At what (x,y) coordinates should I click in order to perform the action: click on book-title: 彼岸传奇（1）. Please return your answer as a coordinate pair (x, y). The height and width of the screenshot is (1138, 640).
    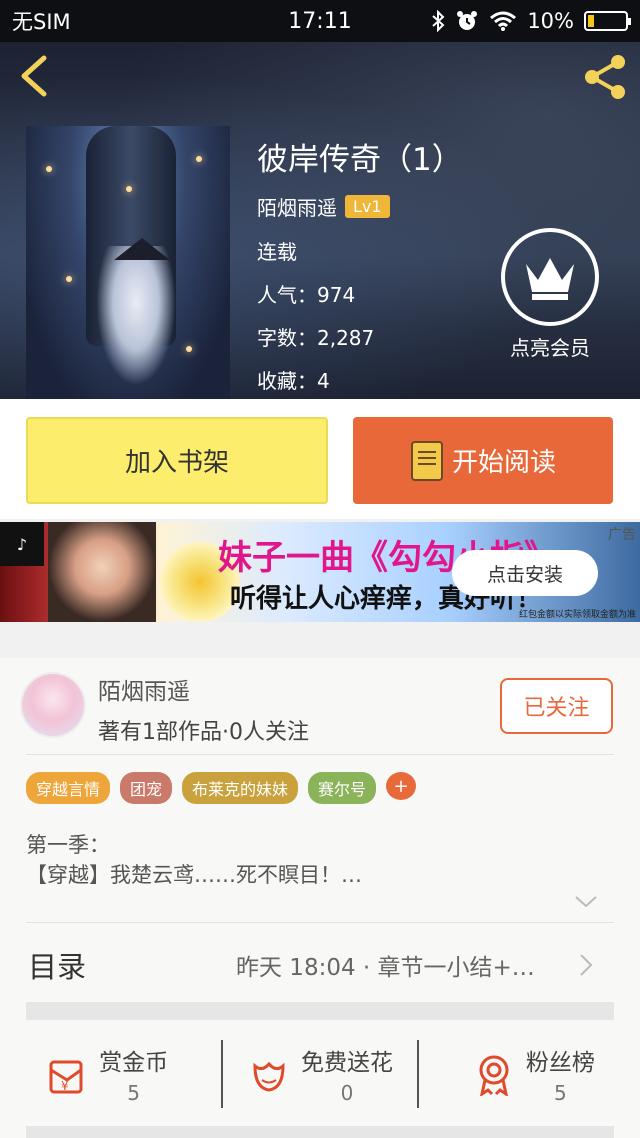
    Looking at the image, I should click on (360, 160).